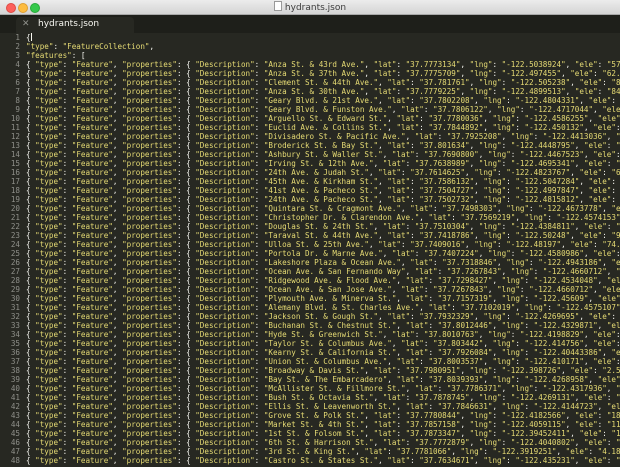  Describe the element at coordinates (17, 109) in the screenshot. I see `line-number: 9` at that location.